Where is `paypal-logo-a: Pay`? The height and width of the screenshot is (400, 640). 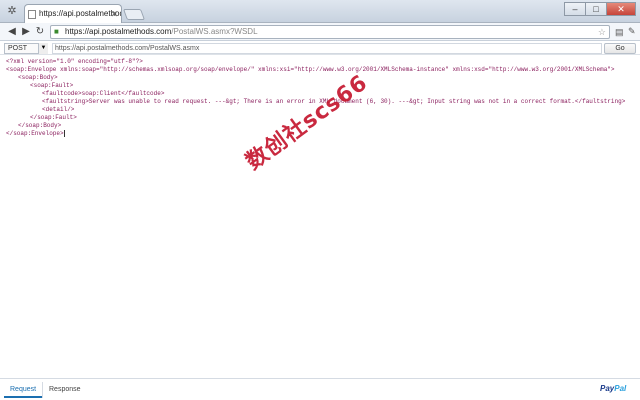
paypal-logo-a: Pay is located at coordinates (607, 388).